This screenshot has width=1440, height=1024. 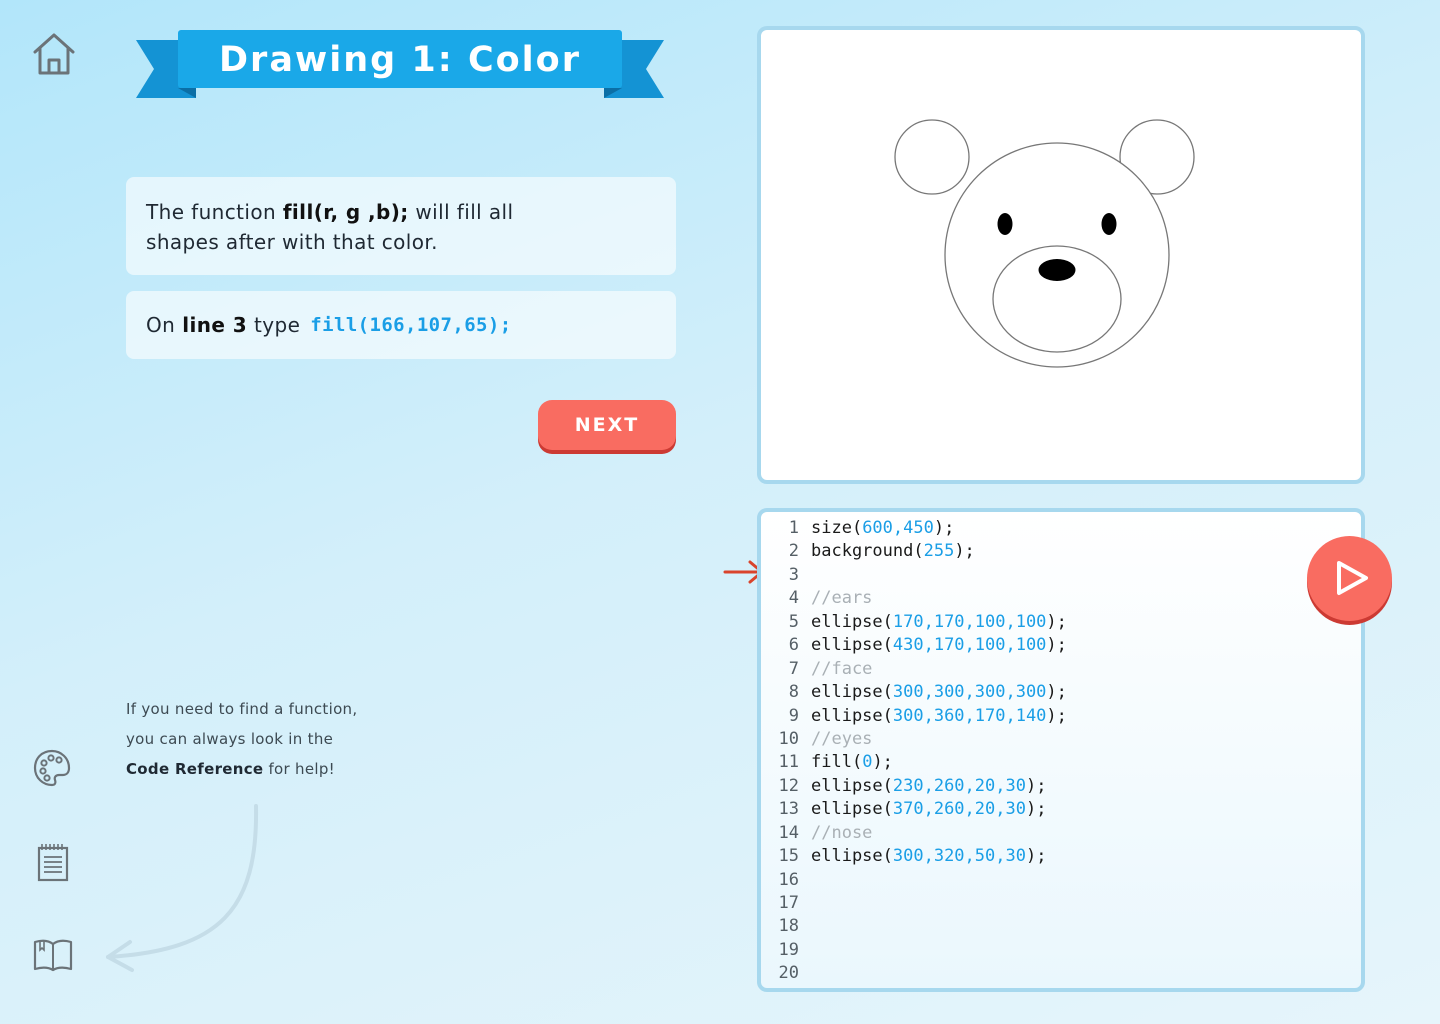 I want to click on code-line: 9 ellipse(300,360,170,140);, so click(x=1061, y=716).